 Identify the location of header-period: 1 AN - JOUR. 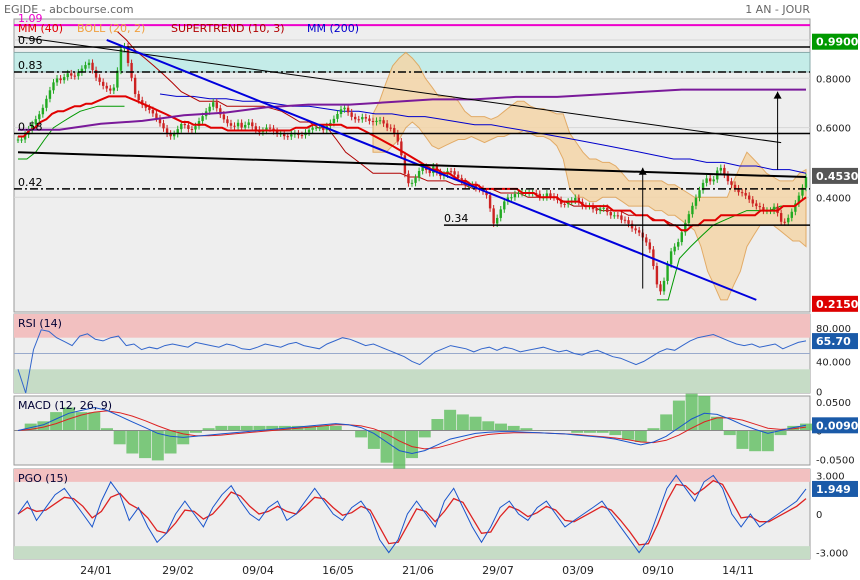
(777, 9).